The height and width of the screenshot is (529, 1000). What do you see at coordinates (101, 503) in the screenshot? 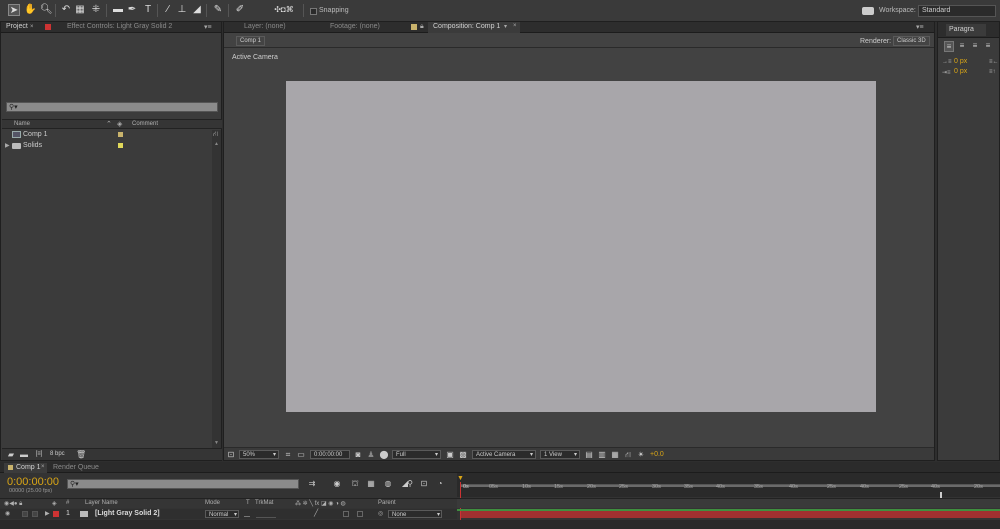
I see `col-layer-name: Layer Name` at bounding box center [101, 503].